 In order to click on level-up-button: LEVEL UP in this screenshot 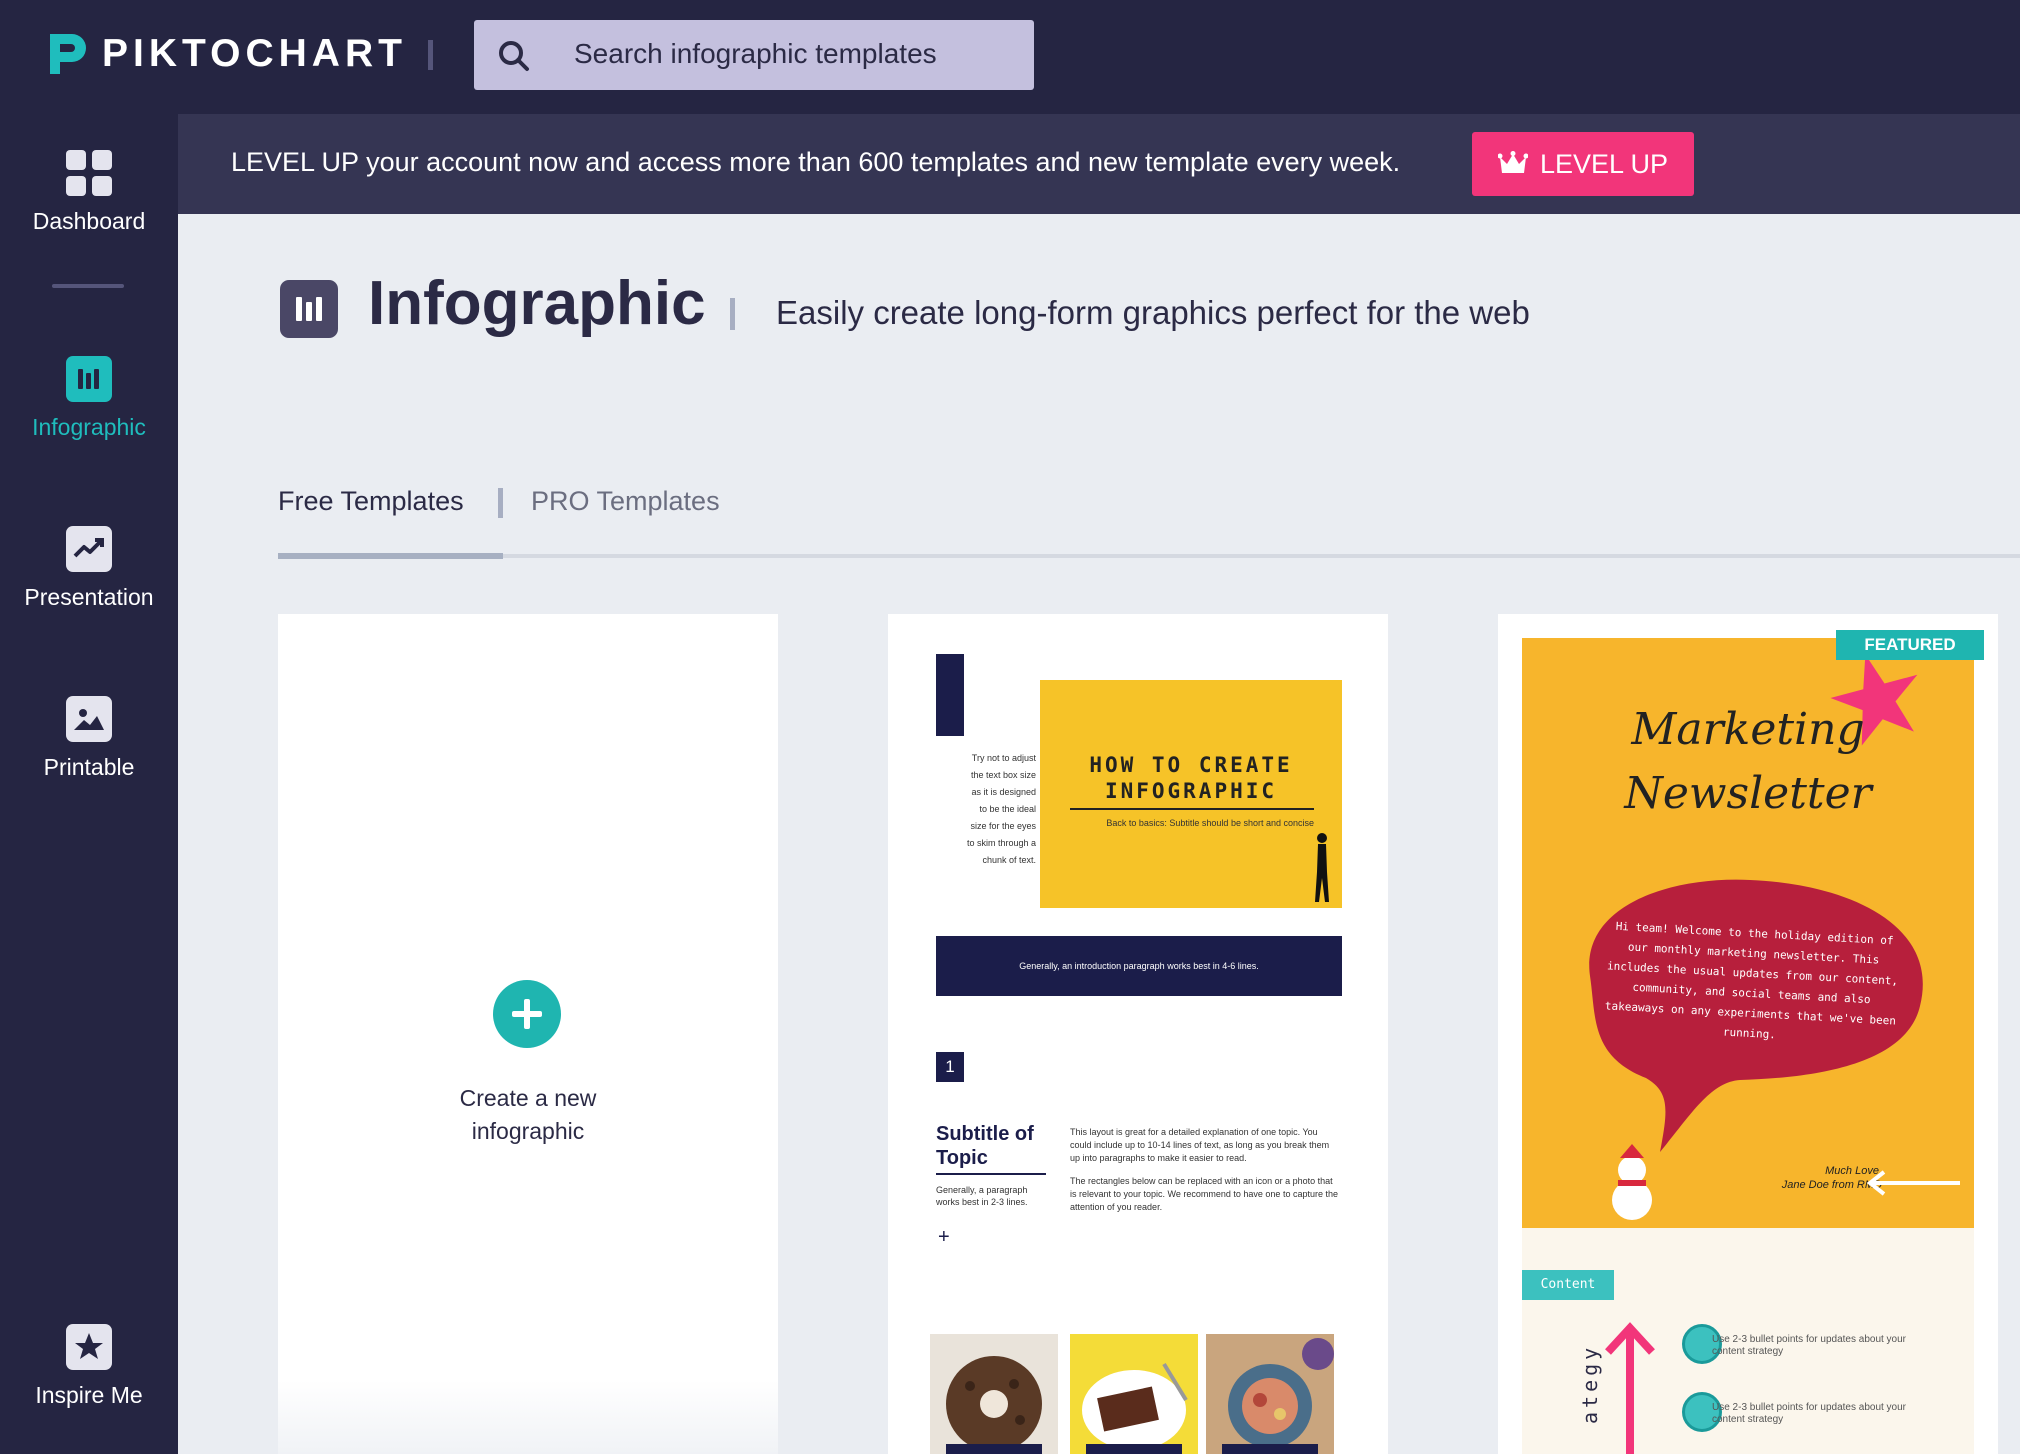, I will do `click(1583, 164)`.